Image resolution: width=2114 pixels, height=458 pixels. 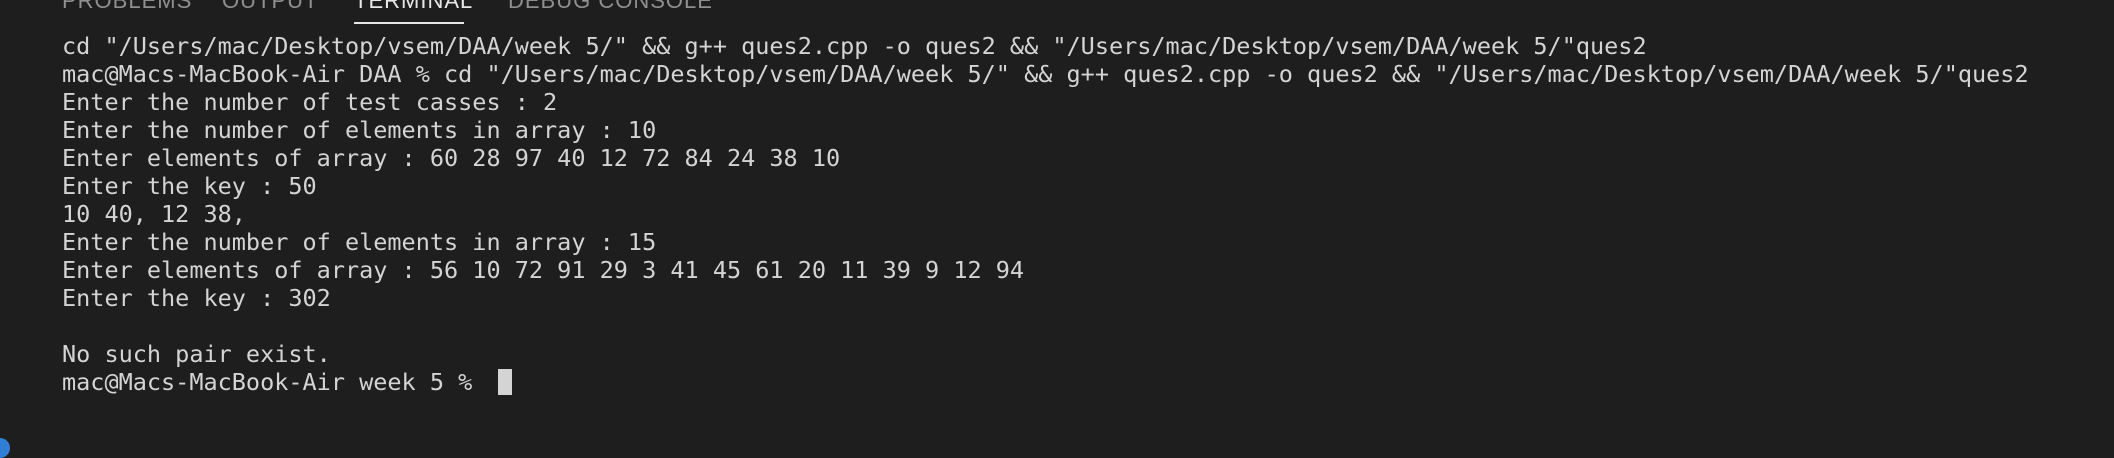 I want to click on active-tab-indicator, so click(x=409, y=23).